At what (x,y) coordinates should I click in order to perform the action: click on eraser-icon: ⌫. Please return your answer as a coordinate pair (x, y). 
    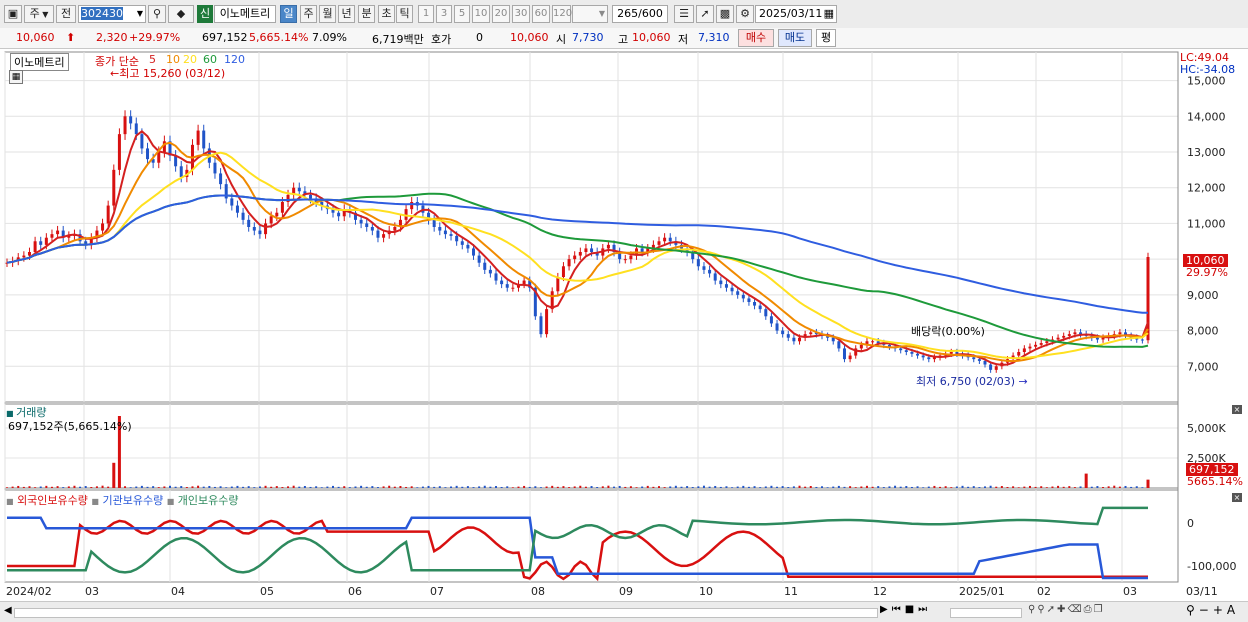
    Looking at the image, I should click on (1075, 609).